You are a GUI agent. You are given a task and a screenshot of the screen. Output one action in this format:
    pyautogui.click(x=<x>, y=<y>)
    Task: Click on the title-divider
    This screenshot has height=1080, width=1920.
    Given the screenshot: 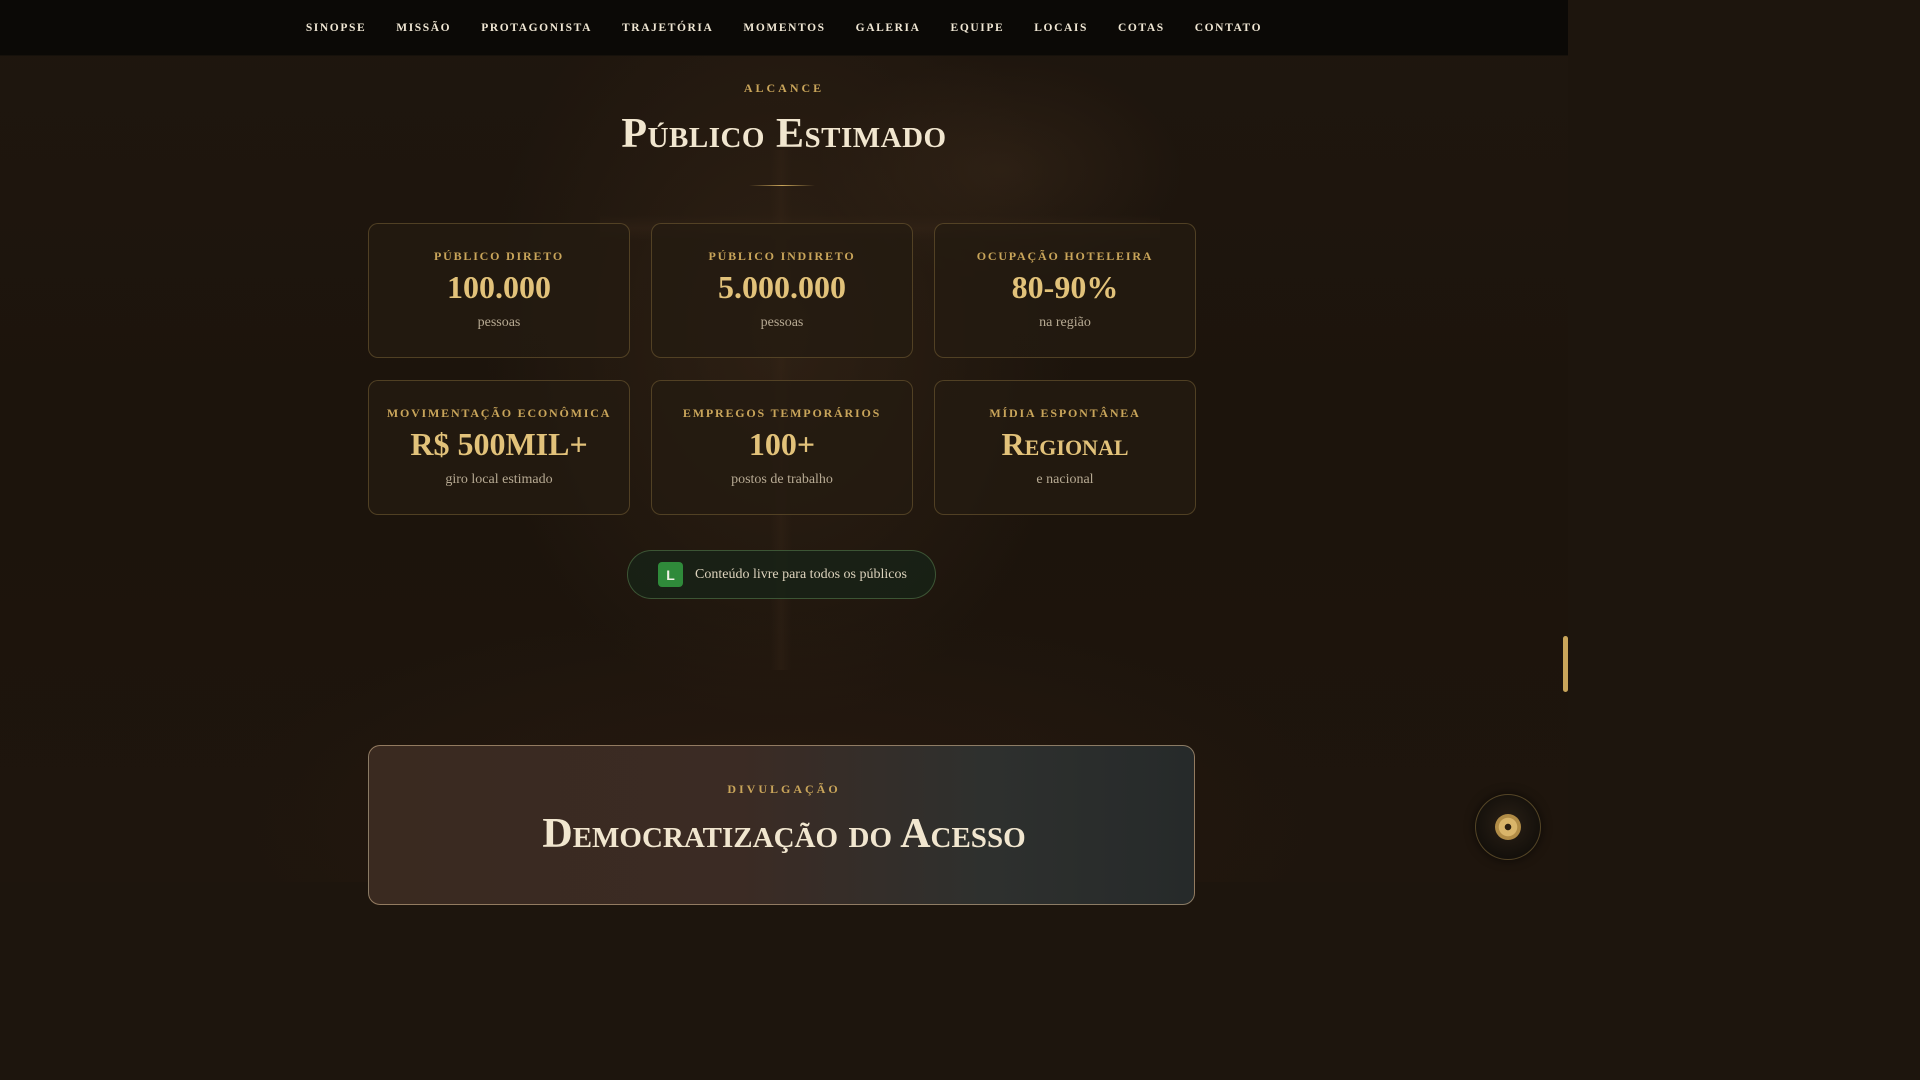 What is the action you would take?
    pyautogui.click(x=782, y=185)
    